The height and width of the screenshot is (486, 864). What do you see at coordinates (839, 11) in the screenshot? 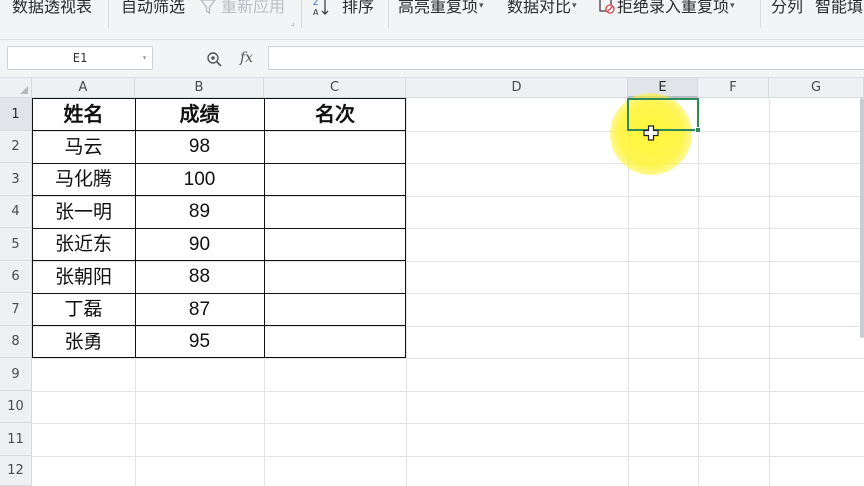
I see `smart-fill-button: 智能填` at bounding box center [839, 11].